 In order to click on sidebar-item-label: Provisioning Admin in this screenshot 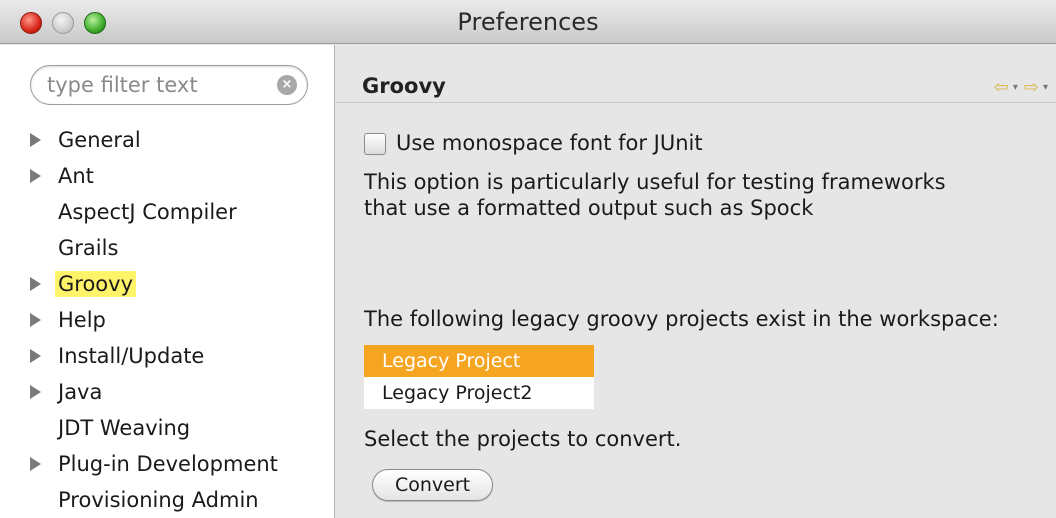, I will do `click(158, 500)`.